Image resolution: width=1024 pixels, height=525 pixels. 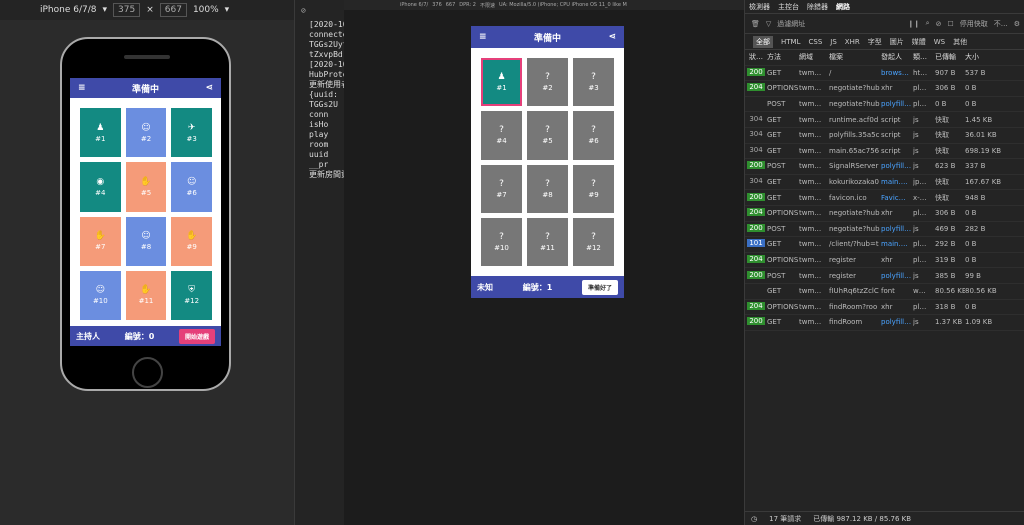 What do you see at coordinates (1019, 24) in the screenshot?
I see `gear-icon: ⚙` at bounding box center [1019, 24].